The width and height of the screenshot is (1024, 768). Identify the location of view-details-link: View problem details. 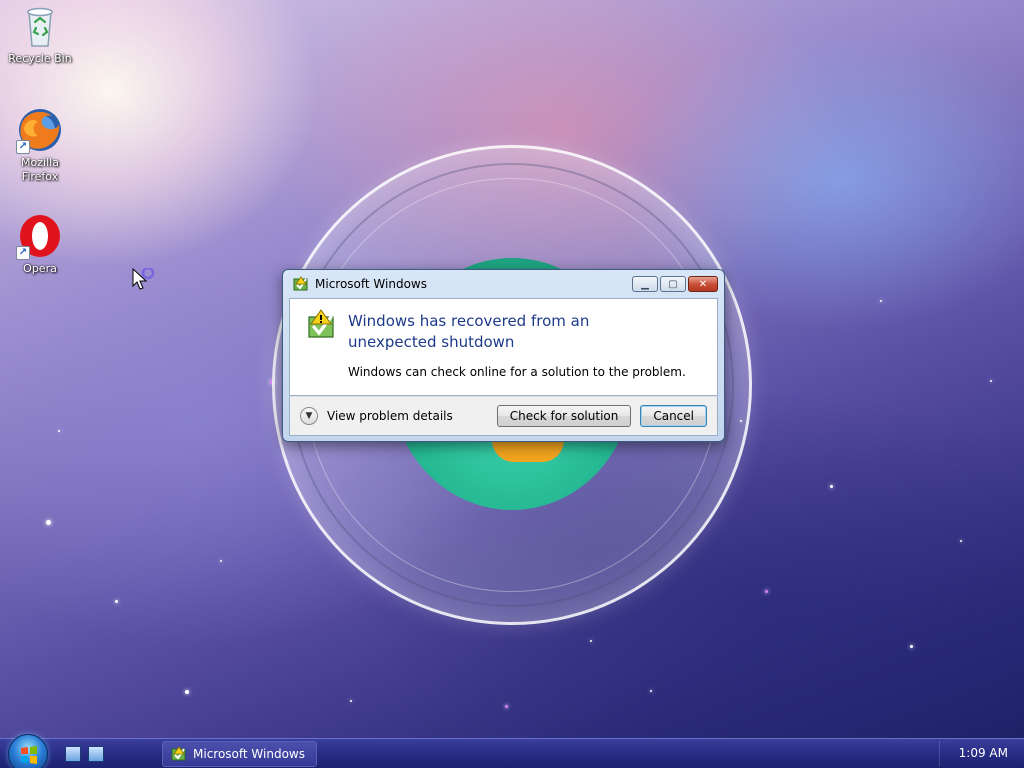
(390, 416).